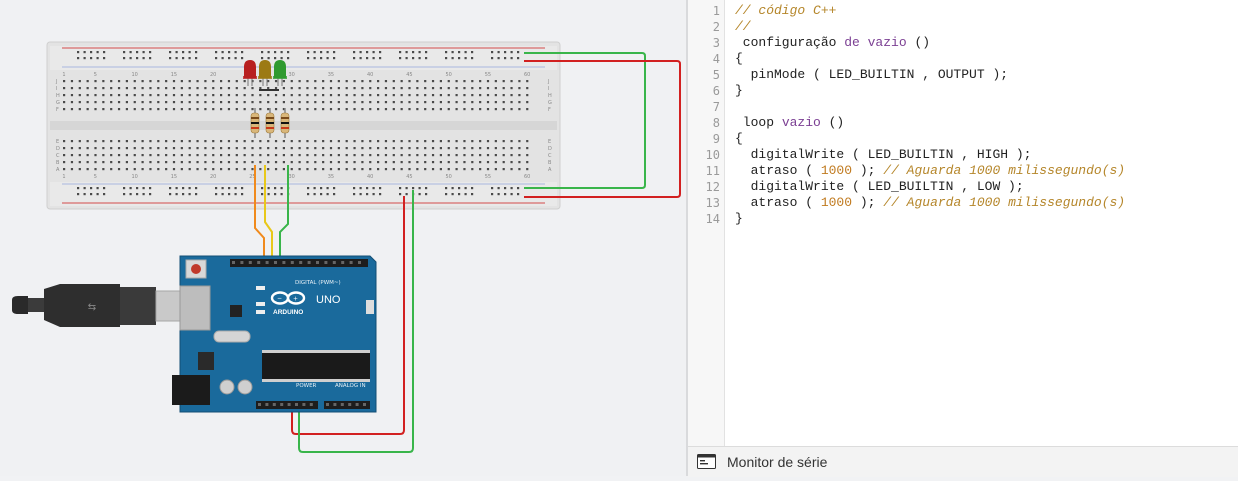 The image size is (1238, 481). I want to click on serial-monitor-bar: Monitor de série, so click(963, 461).